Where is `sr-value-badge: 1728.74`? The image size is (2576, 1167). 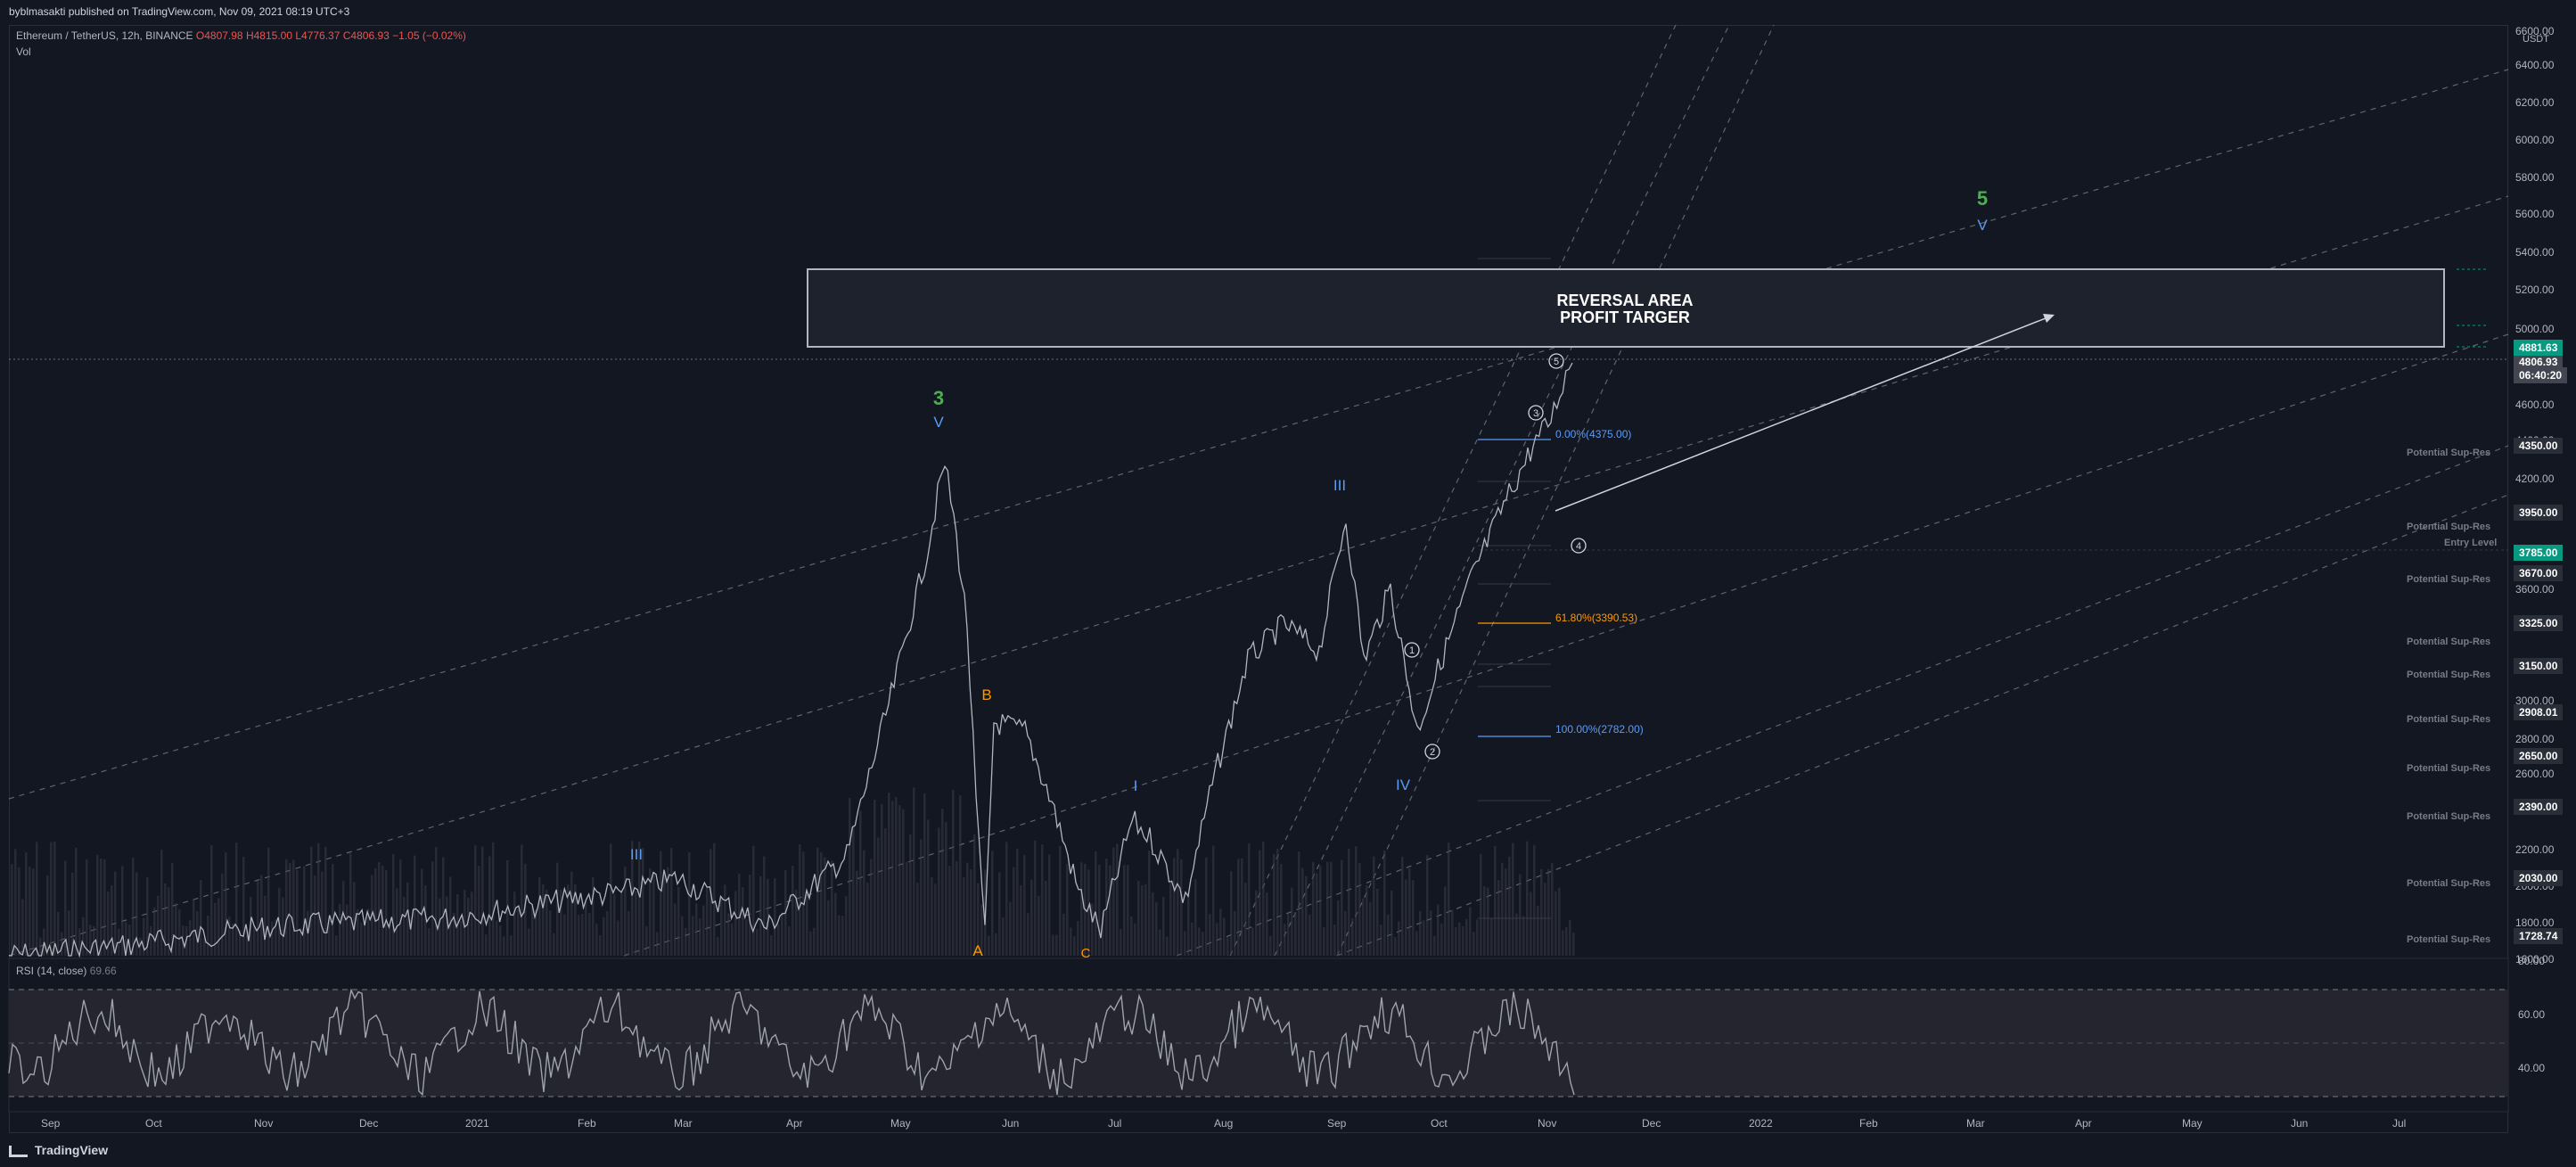 sr-value-badge: 1728.74 is located at coordinates (2539, 936).